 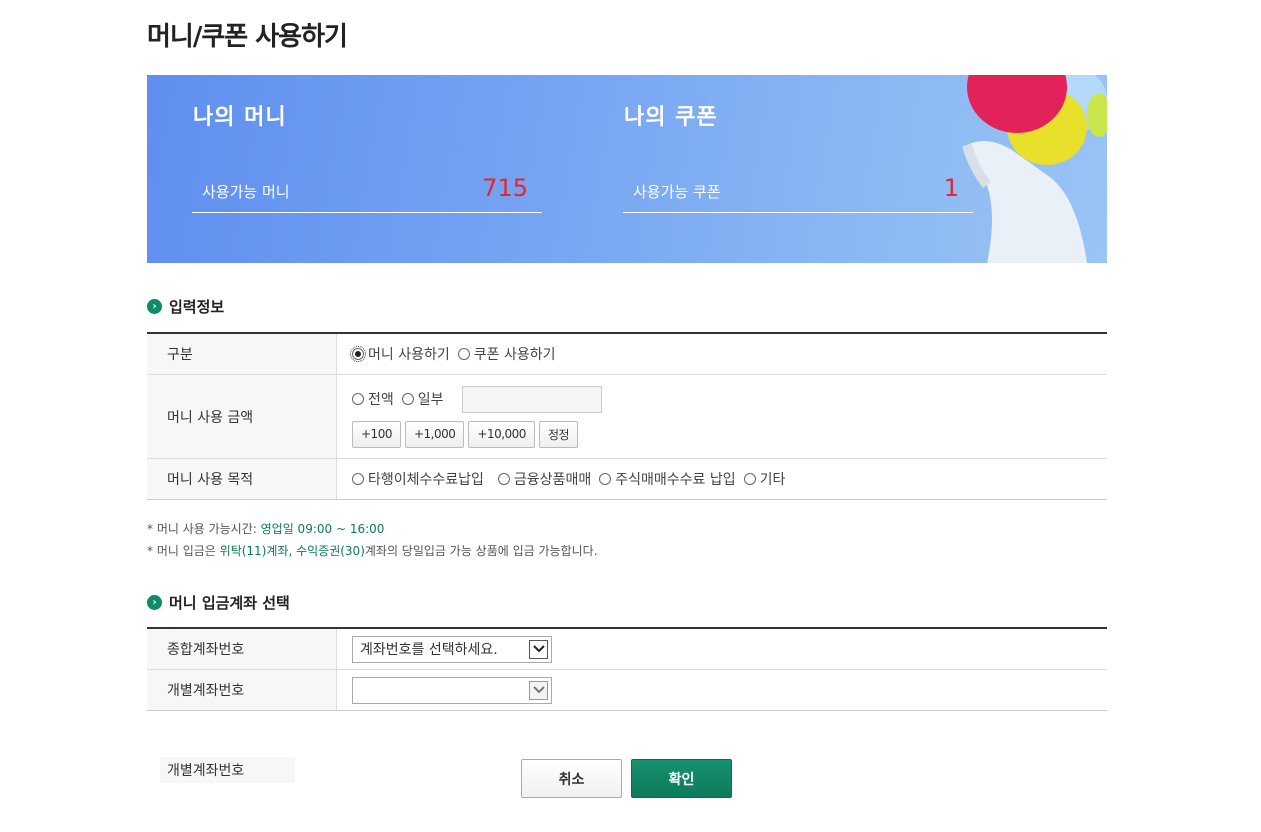 What do you see at coordinates (367, 193) in the screenshot?
I see `available-money-row: 사용가능 머니 715` at bounding box center [367, 193].